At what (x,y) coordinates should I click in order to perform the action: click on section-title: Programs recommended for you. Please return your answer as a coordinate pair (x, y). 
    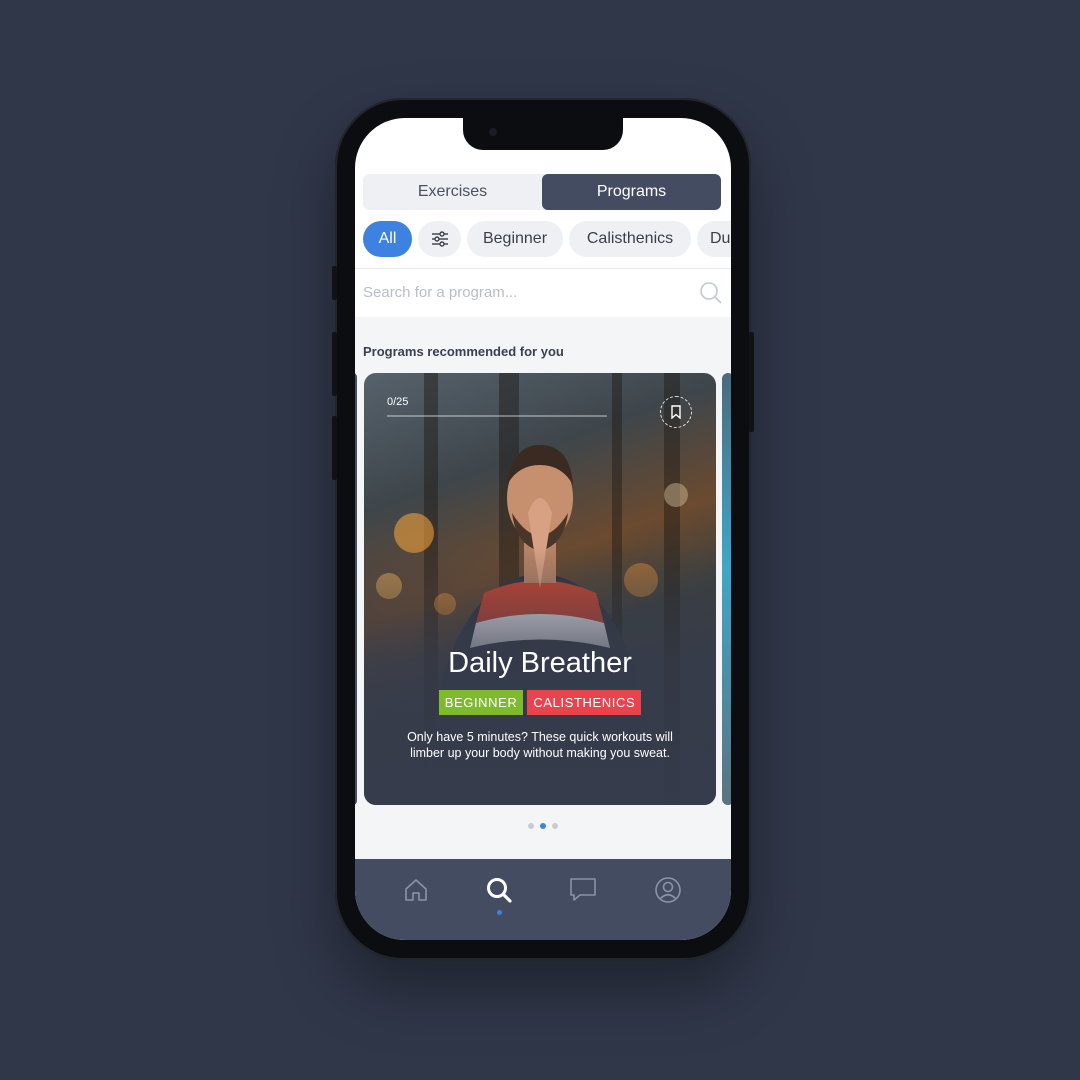
    Looking at the image, I should click on (463, 351).